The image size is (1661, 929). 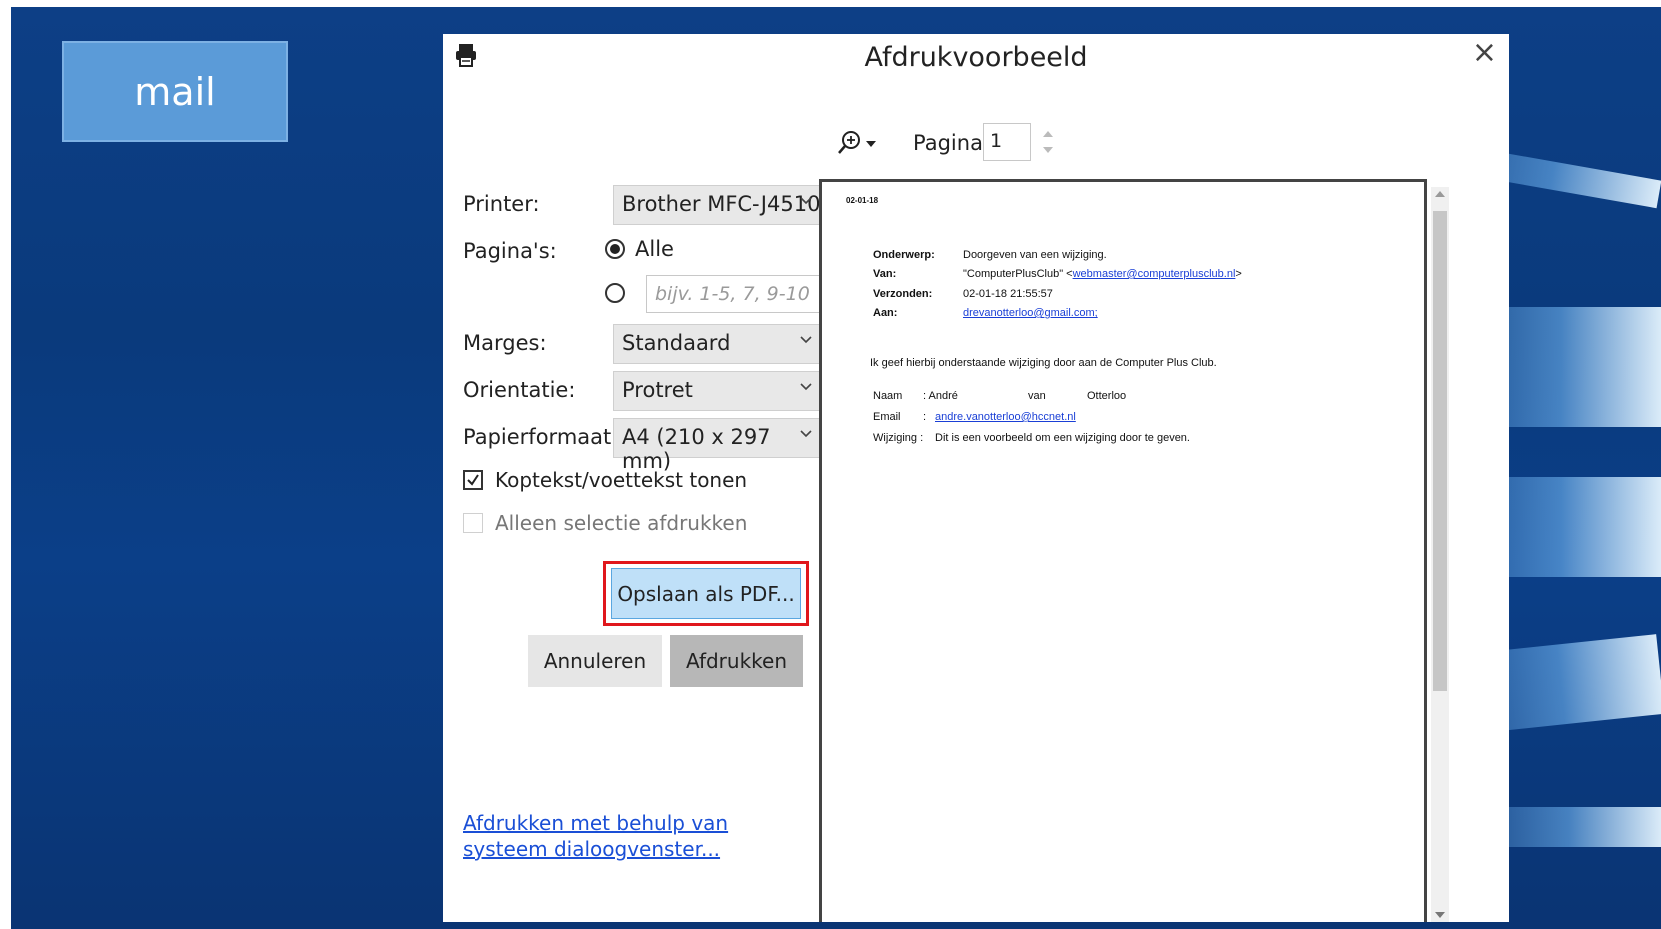 What do you see at coordinates (885, 274) in the screenshot?
I see `preview-from-label: Van:` at bounding box center [885, 274].